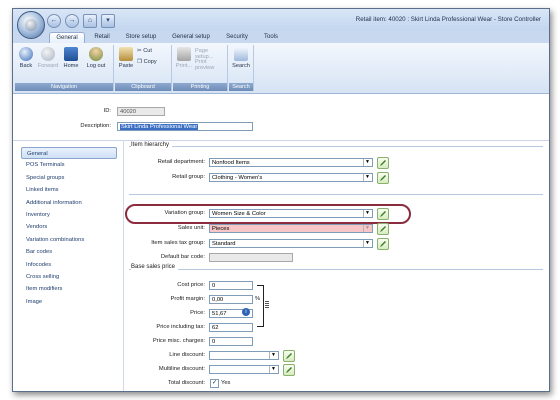  I want to click on retail-department-select: Nonfood Items ▼, so click(291, 162).